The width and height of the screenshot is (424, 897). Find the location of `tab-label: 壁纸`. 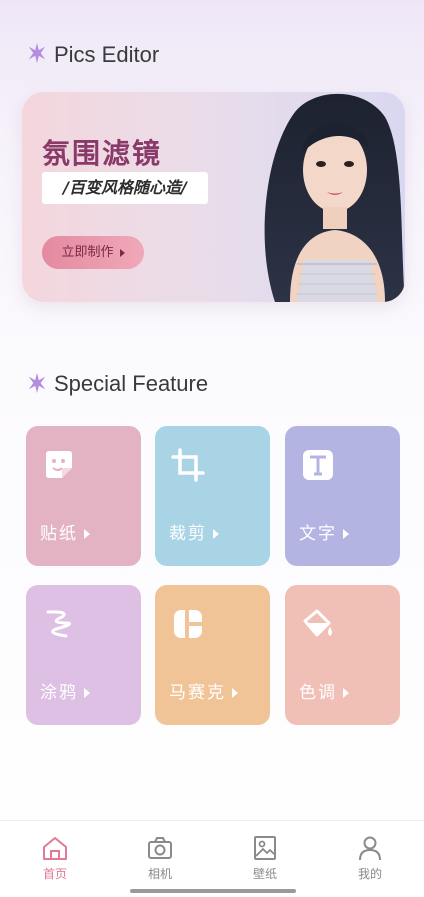

tab-label: 壁纸 is located at coordinates (264, 874).